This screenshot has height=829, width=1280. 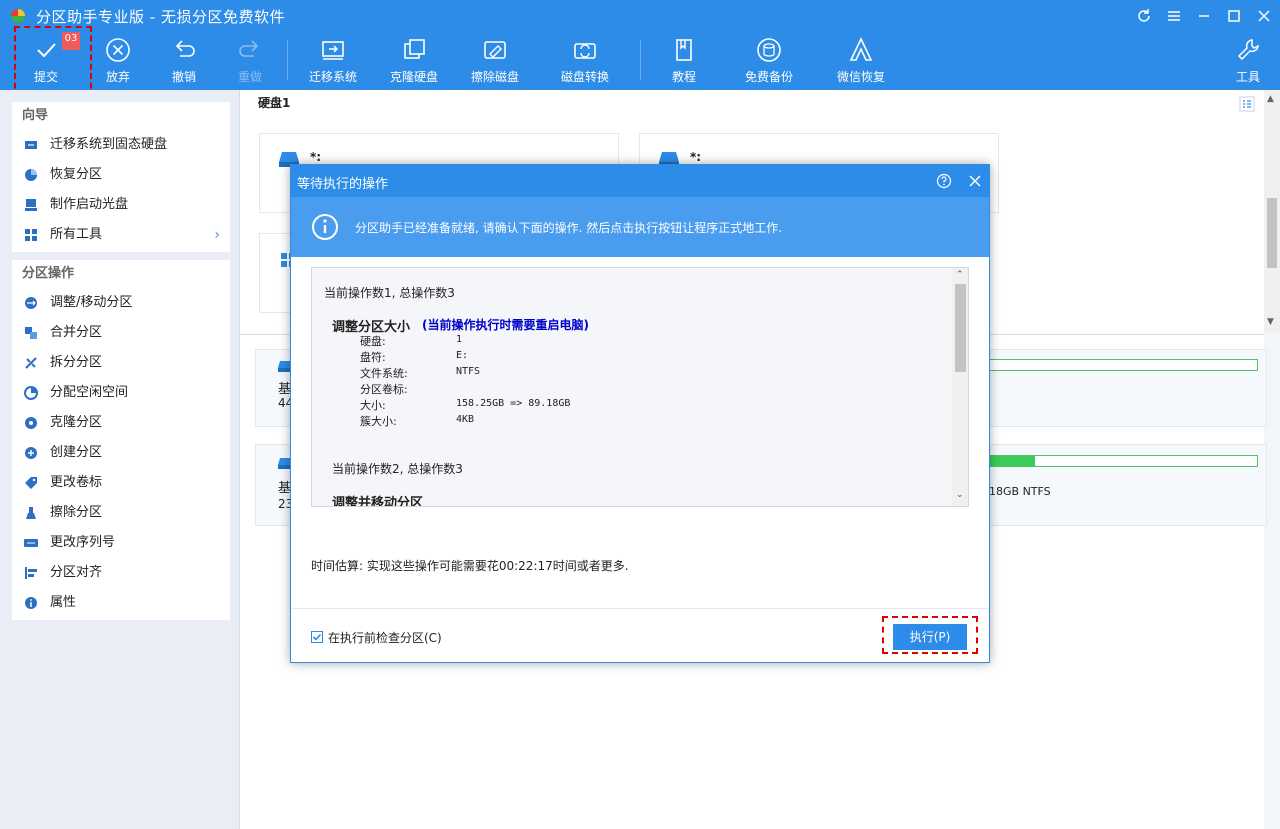 I want to click on time-estimate: 时间估算: 实现这些操作可能需要花00:22:17时间或者更多., so click(x=470, y=565).